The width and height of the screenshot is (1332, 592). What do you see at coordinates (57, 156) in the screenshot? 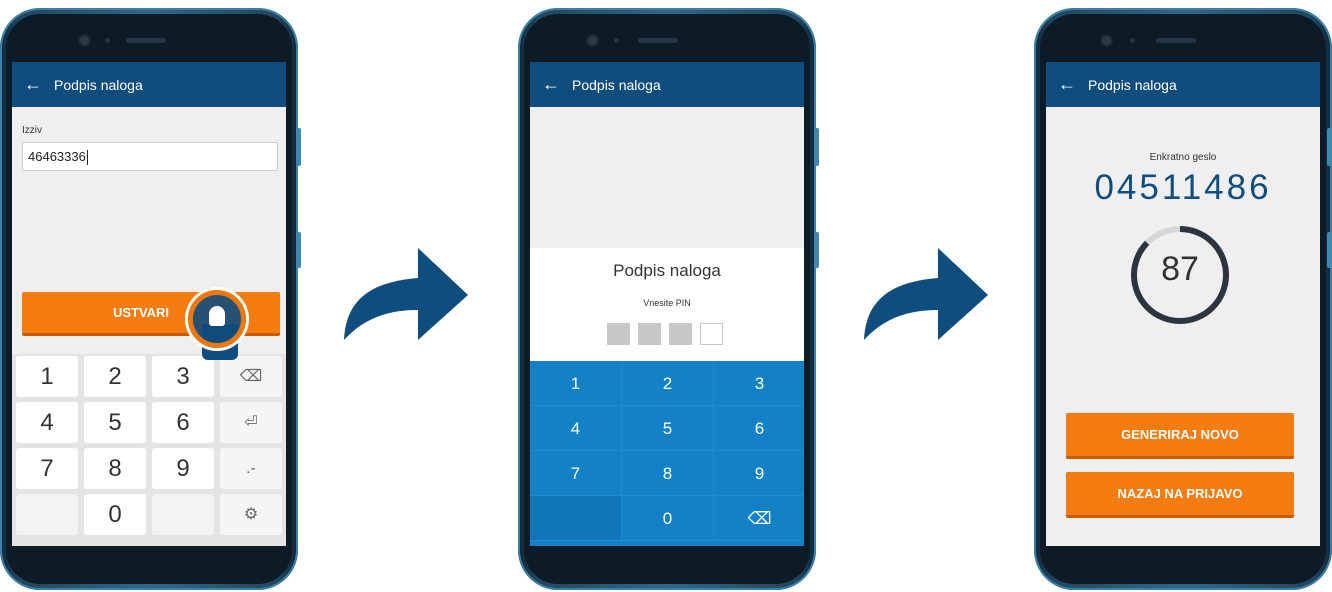
I see `challenge-value: 46463336` at bounding box center [57, 156].